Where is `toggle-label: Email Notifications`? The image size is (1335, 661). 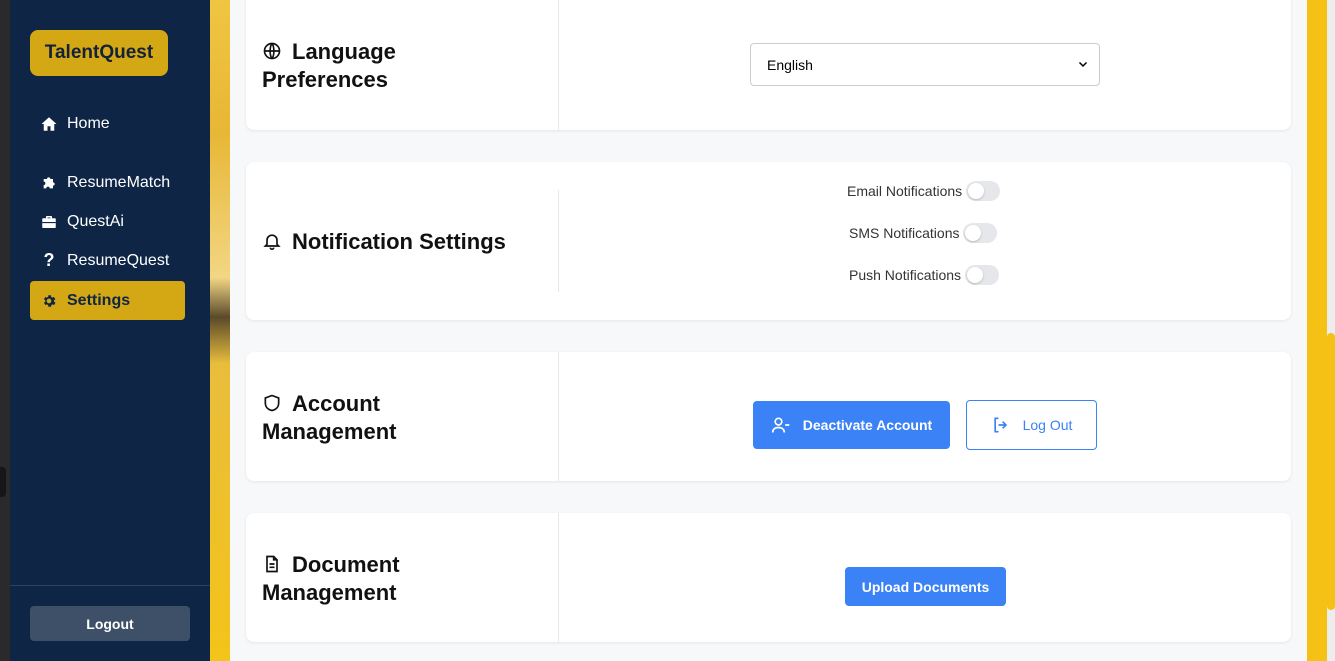 toggle-label: Email Notifications is located at coordinates (905, 191).